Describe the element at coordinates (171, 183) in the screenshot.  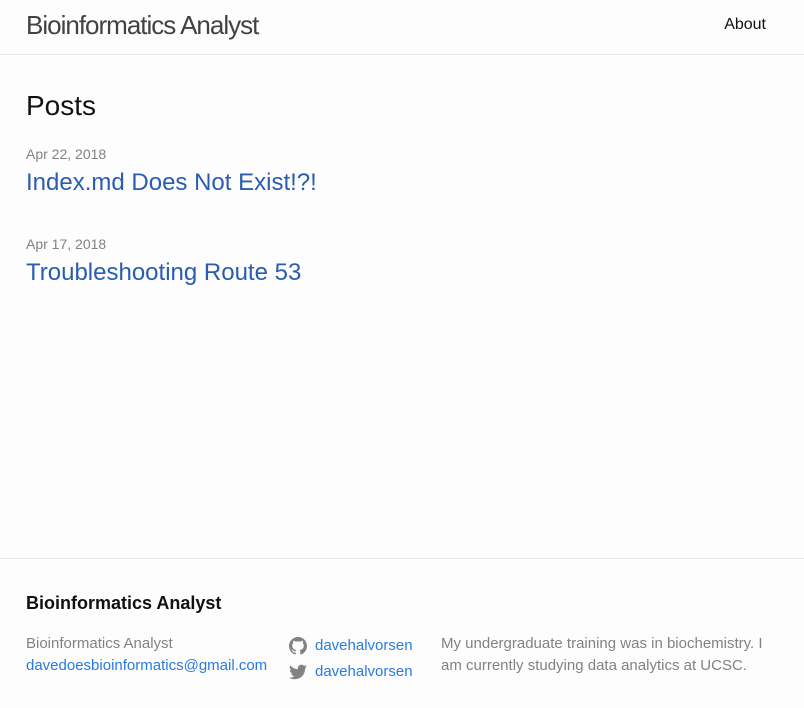
I see `post-title-link: Index.md Does Not Exist!?!` at that location.